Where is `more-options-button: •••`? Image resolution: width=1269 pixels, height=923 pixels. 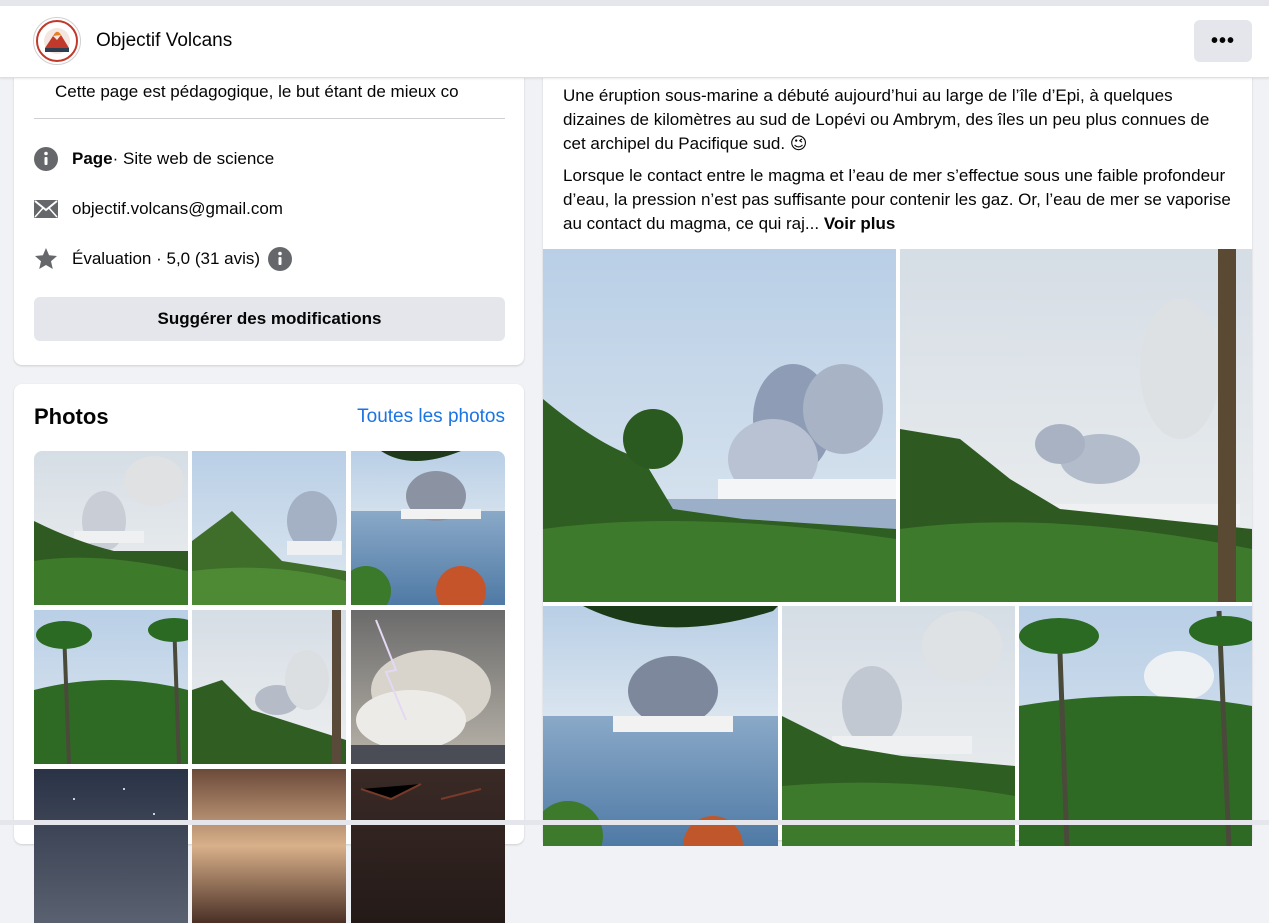
more-options-button: ••• is located at coordinates (1223, 41).